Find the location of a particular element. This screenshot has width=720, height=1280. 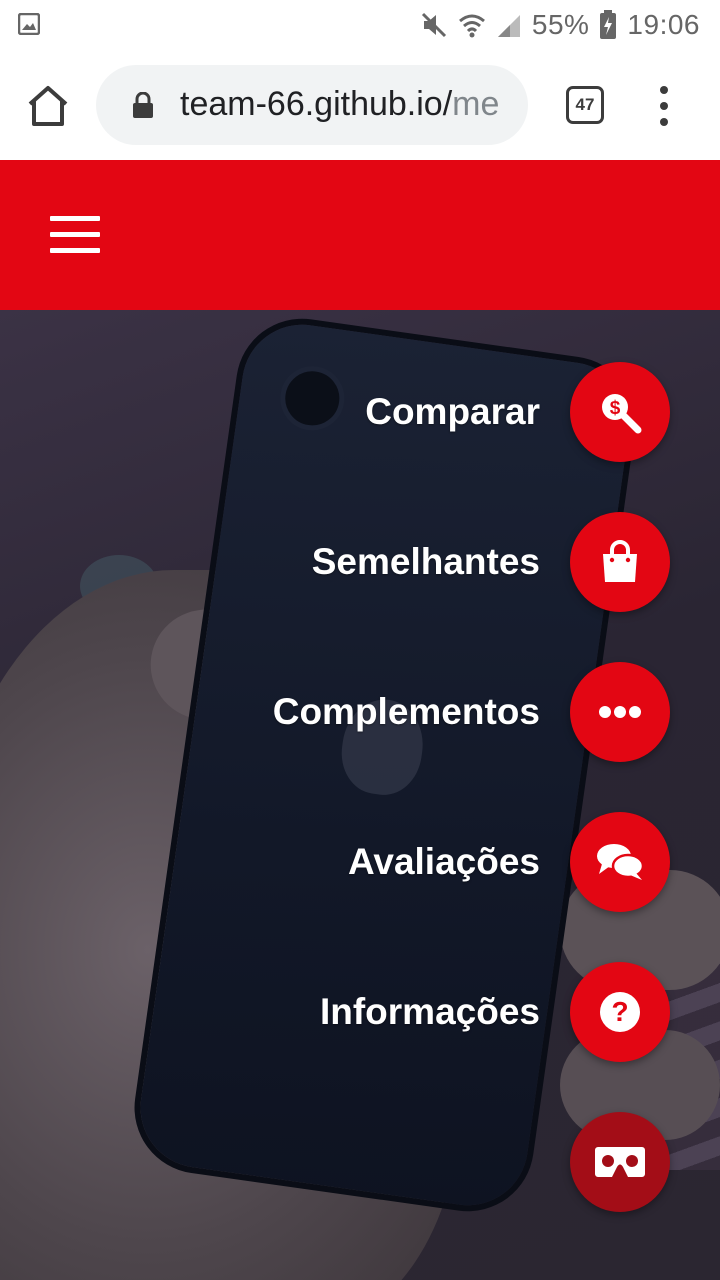

site-header is located at coordinates (360, 235).